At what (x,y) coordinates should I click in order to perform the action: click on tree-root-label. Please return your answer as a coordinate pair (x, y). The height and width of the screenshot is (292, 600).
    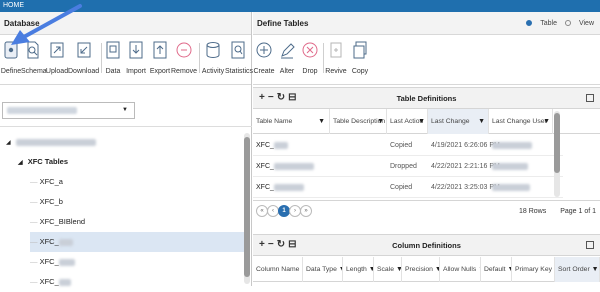
    Looking at the image, I should click on (56, 142).